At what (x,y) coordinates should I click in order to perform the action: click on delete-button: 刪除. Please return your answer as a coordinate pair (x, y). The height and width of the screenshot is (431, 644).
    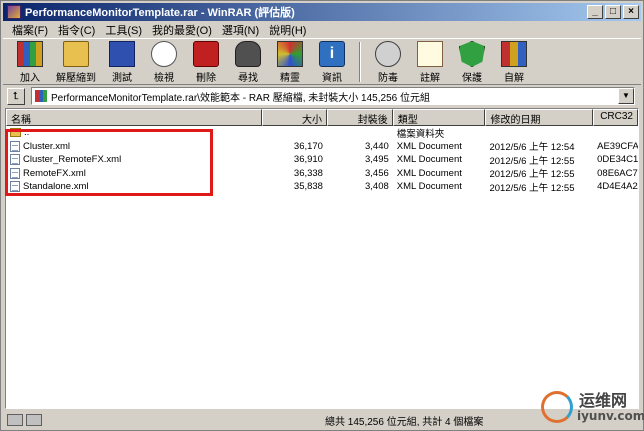
    Looking at the image, I should click on (206, 61).